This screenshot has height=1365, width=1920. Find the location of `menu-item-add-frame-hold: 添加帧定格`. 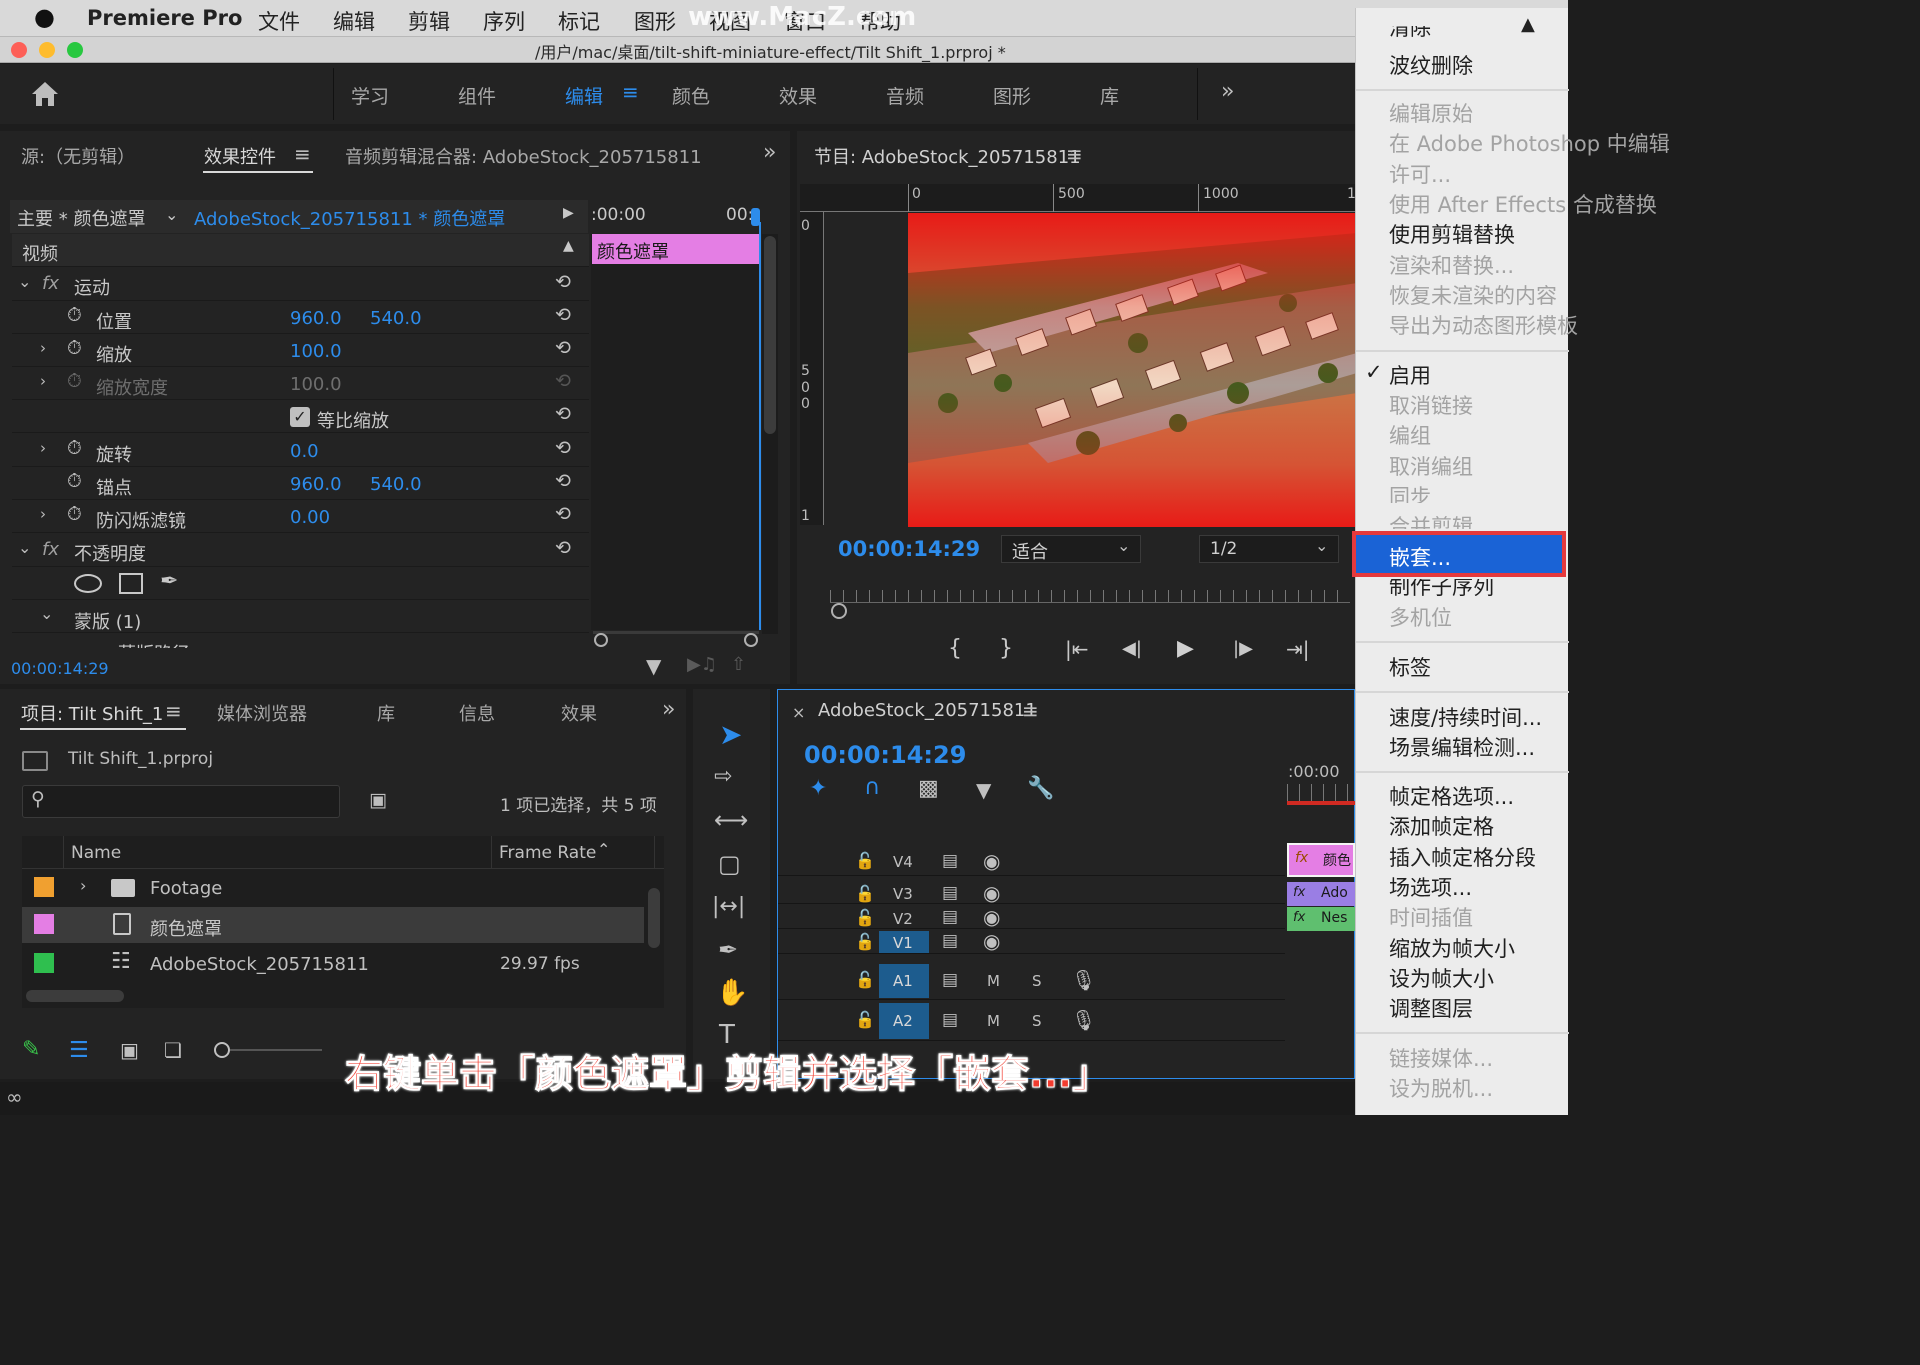

menu-item-add-frame-hold: 添加帧定格 is located at coordinates (1441, 826).